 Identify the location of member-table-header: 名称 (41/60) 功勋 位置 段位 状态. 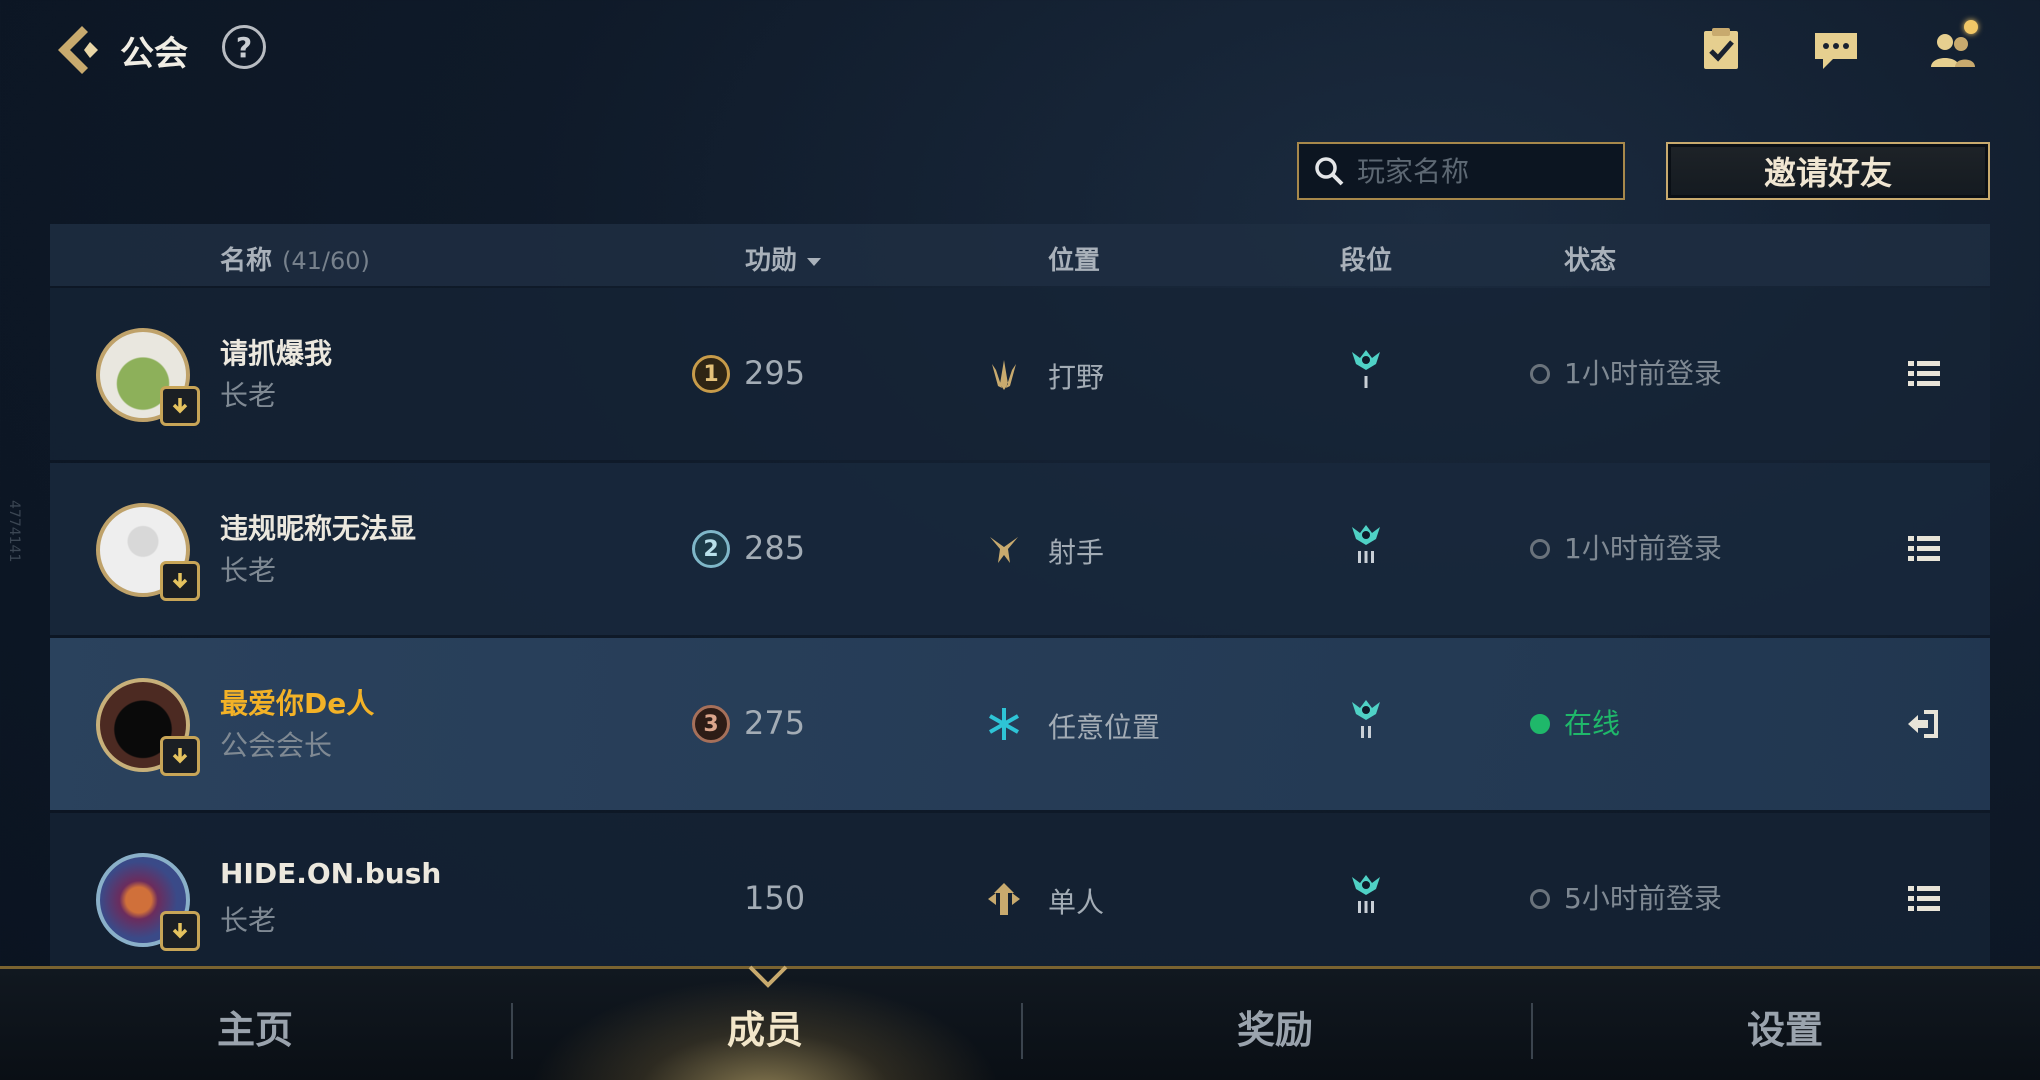
(1020, 255).